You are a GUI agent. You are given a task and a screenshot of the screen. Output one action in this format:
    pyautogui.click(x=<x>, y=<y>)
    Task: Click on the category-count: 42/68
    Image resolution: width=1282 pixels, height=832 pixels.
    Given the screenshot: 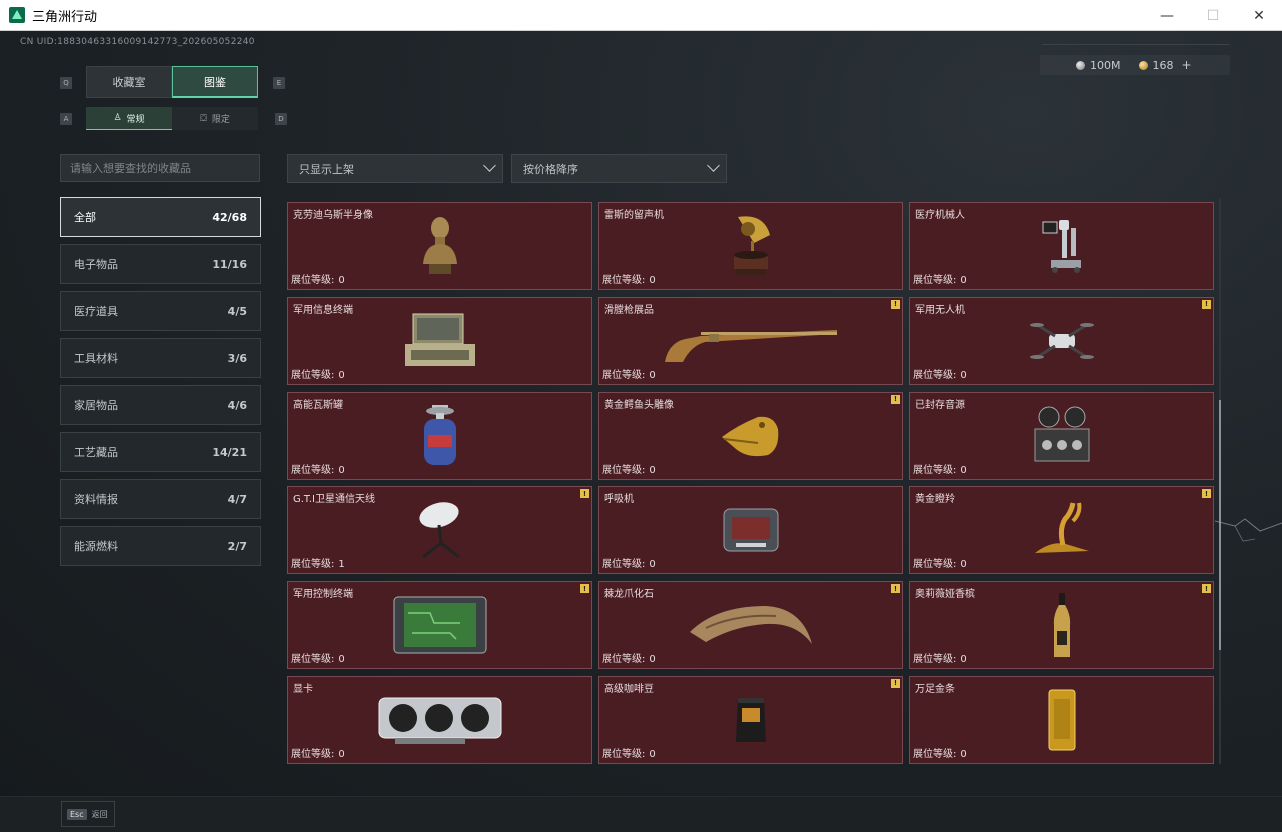 What is the action you would take?
    pyautogui.click(x=229, y=217)
    